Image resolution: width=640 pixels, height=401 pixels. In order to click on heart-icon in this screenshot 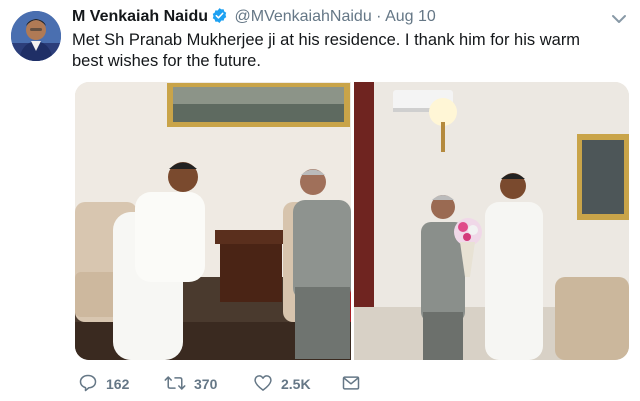, I will do `click(267, 384)`.